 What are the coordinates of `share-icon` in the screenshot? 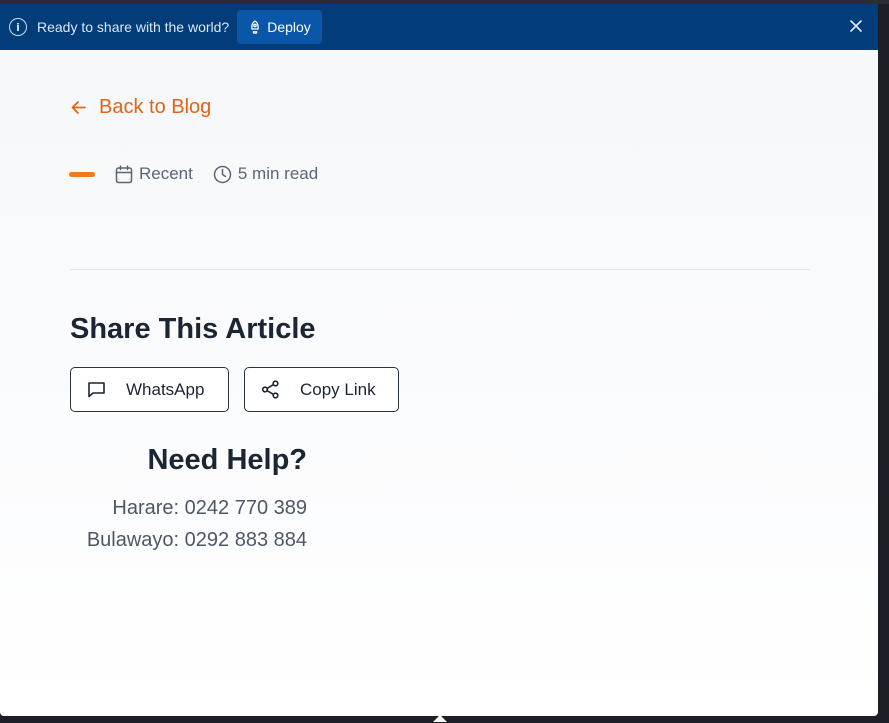 It's located at (270, 389).